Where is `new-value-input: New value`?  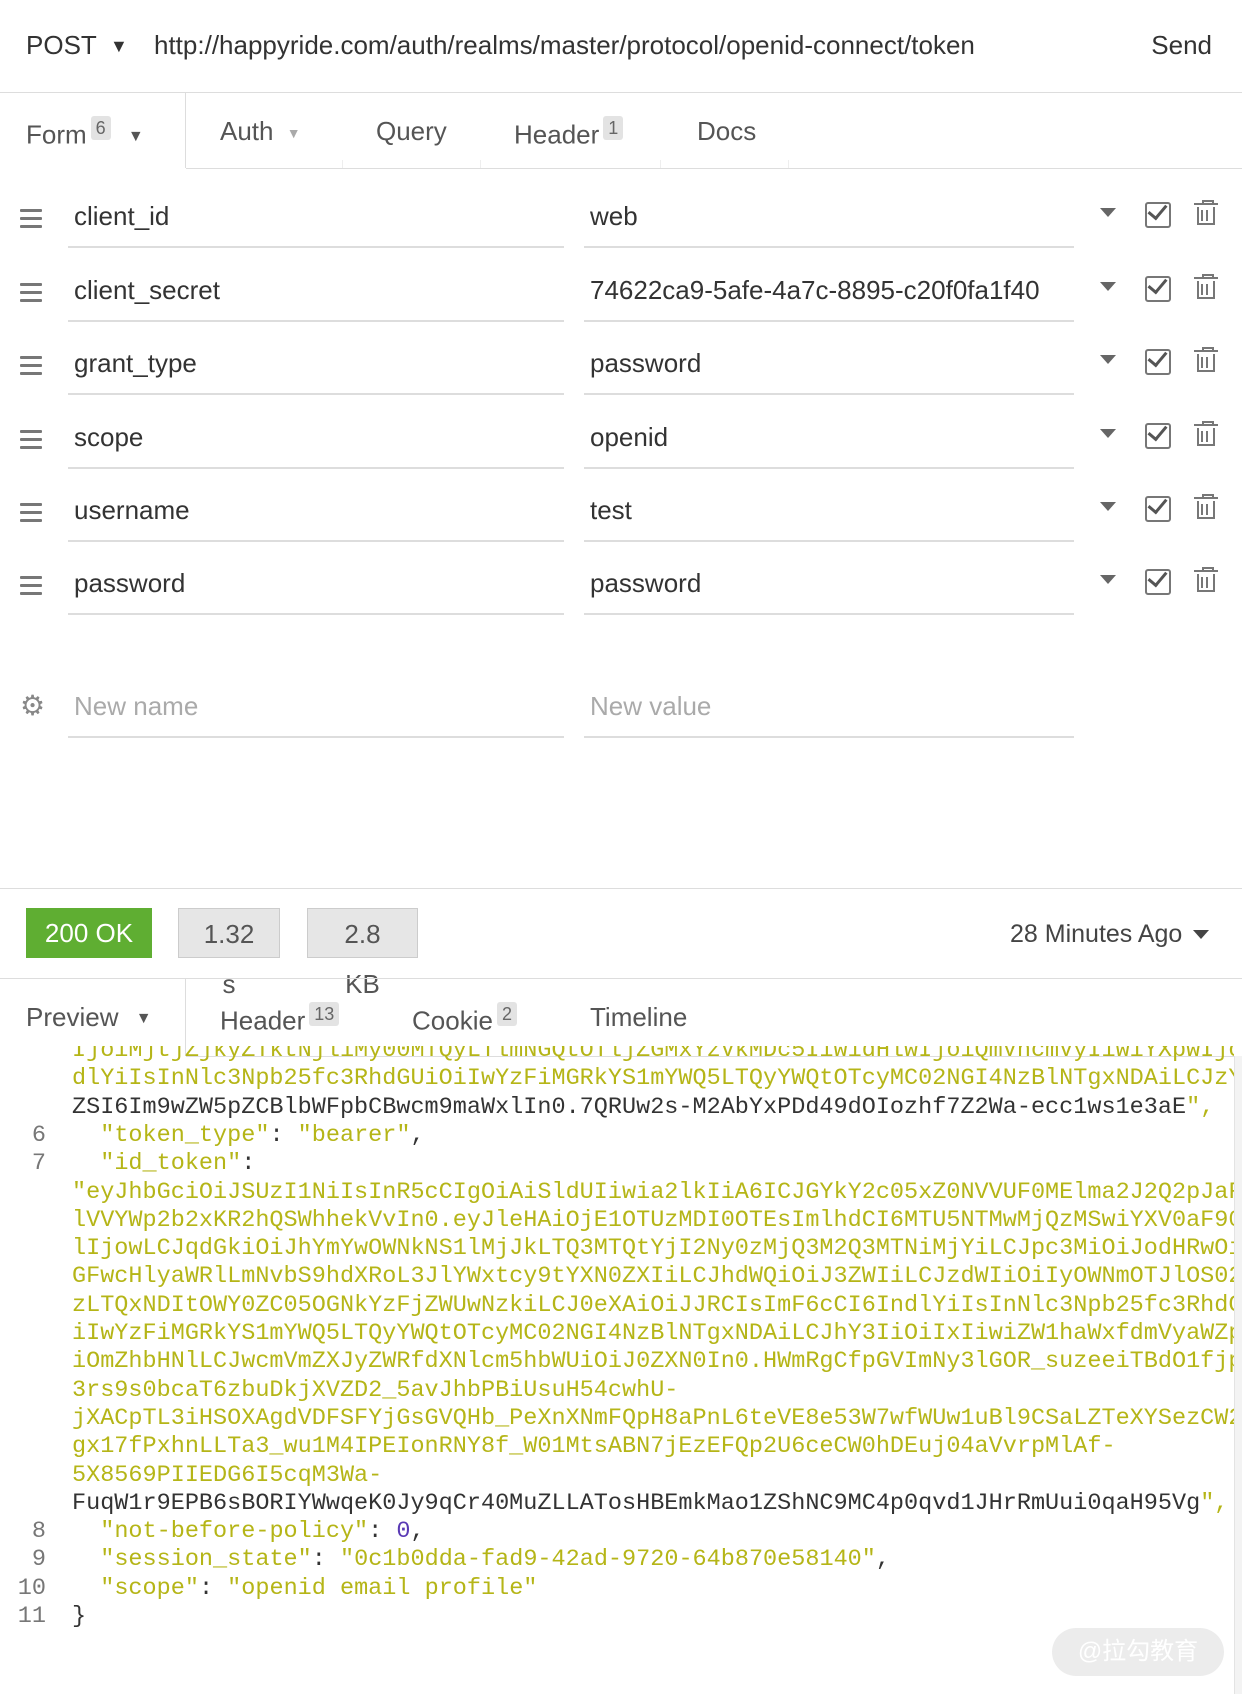
new-value-input: New value is located at coordinates (829, 706).